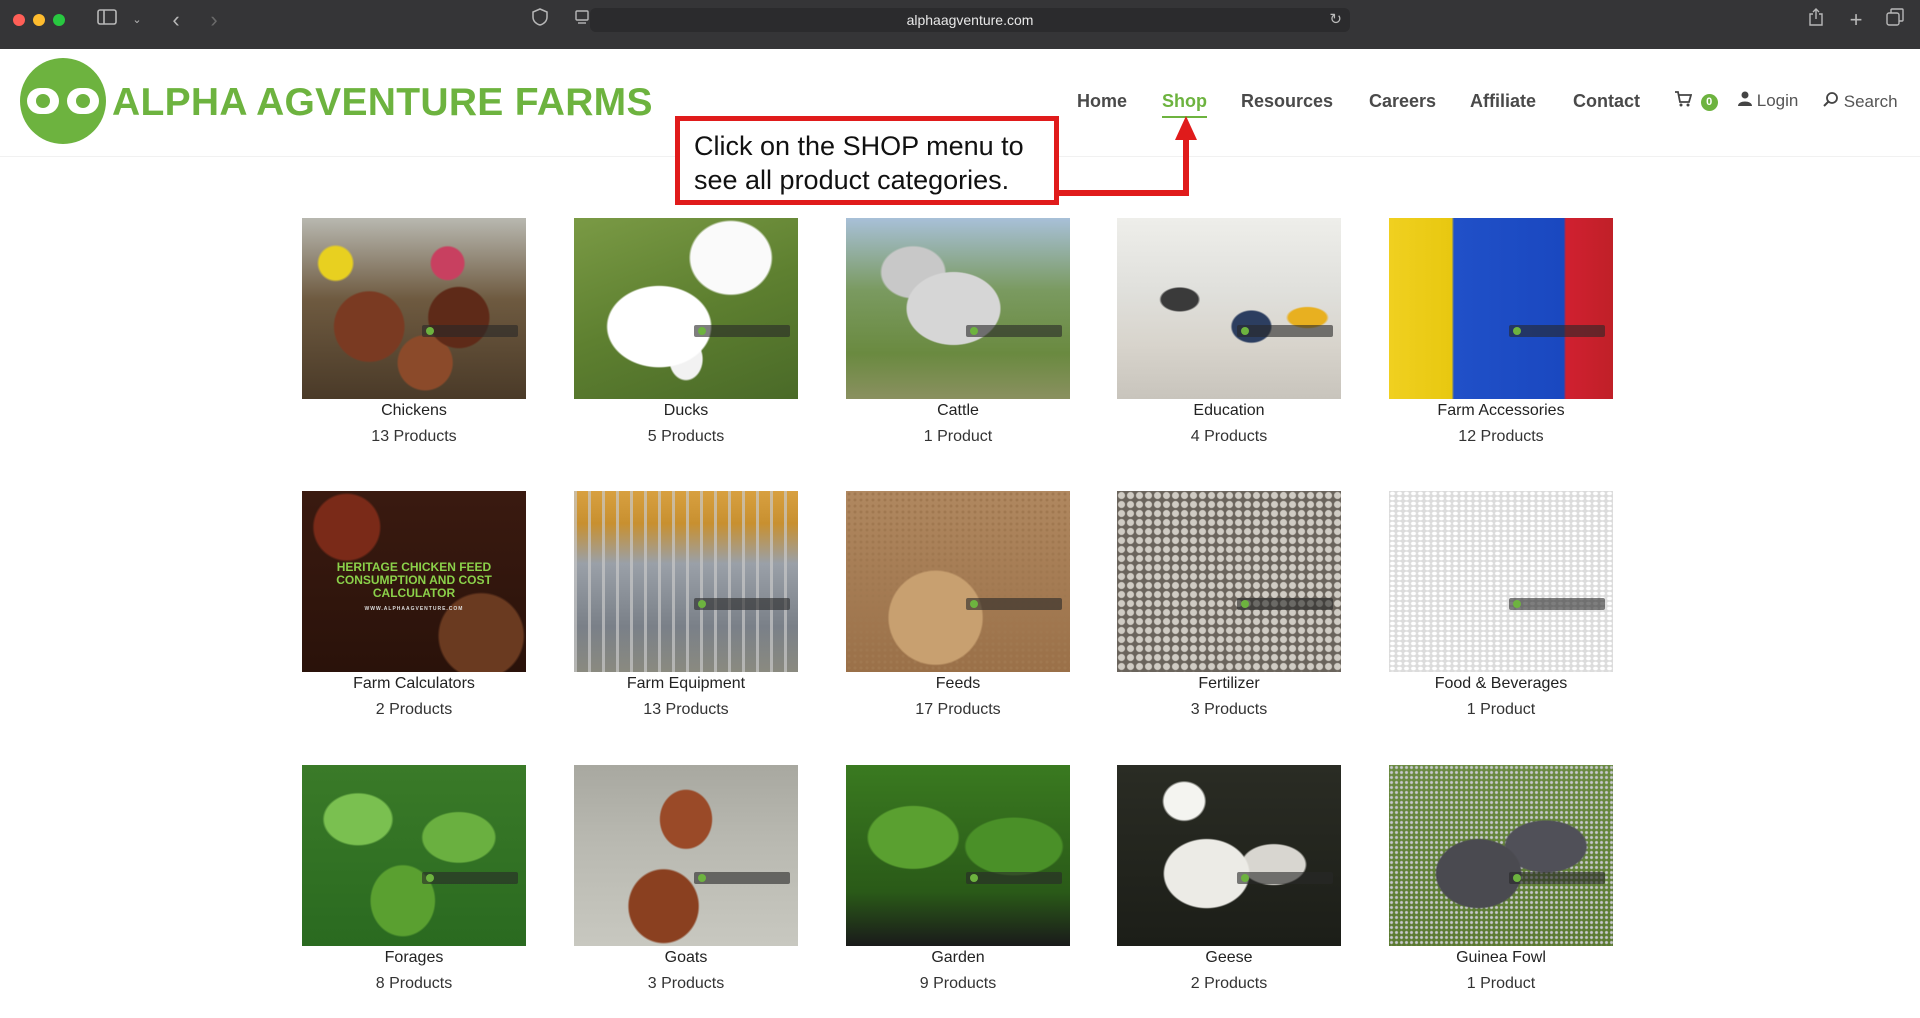 The image size is (1920, 1018). I want to click on category-card-goats: Goats 3 Products, so click(686, 879).